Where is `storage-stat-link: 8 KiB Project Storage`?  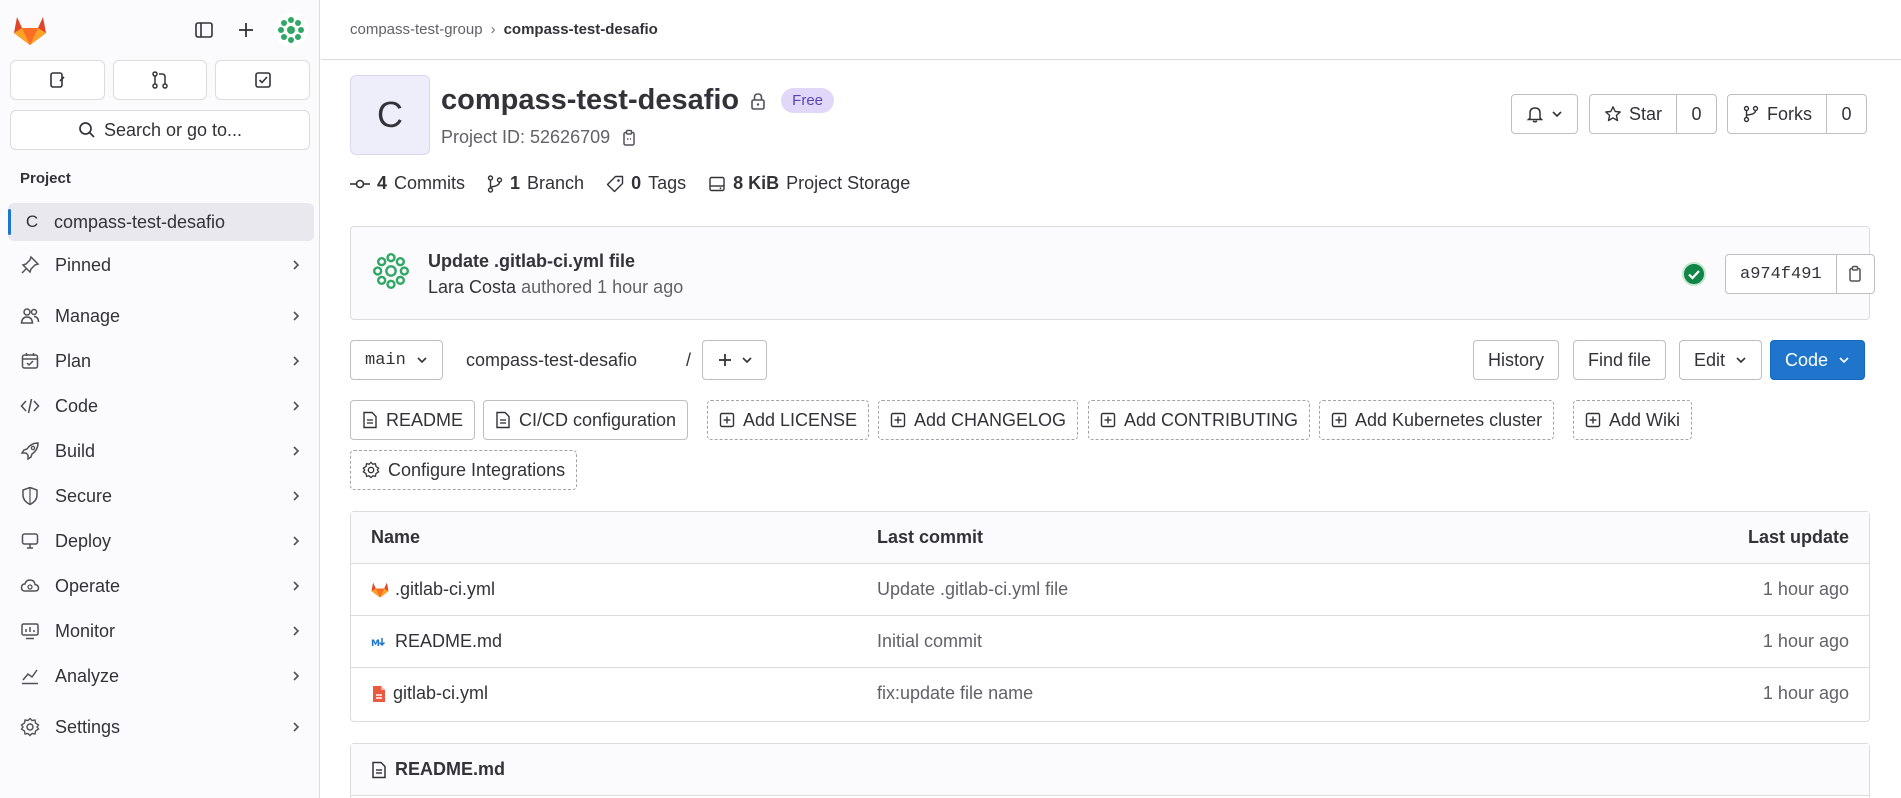 storage-stat-link: 8 KiB Project Storage is located at coordinates (809, 183).